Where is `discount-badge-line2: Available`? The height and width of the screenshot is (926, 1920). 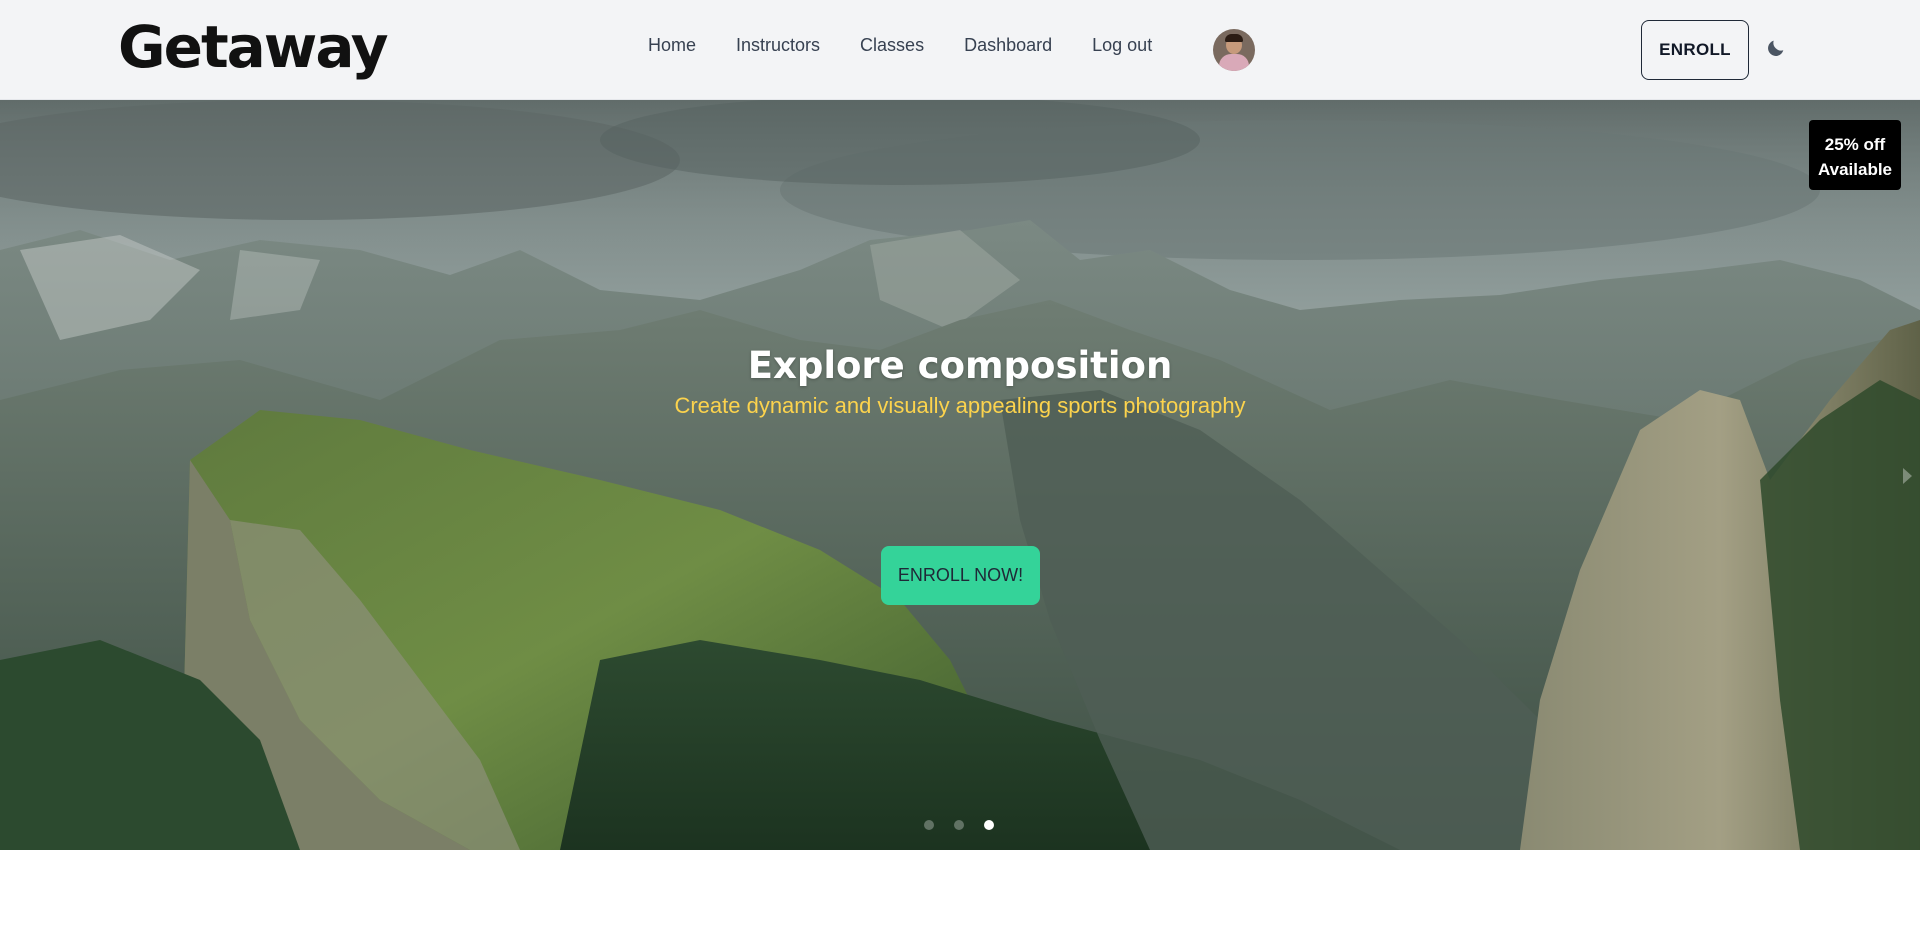 discount-badge-line2: Available is located at coordinates (1855, 169).